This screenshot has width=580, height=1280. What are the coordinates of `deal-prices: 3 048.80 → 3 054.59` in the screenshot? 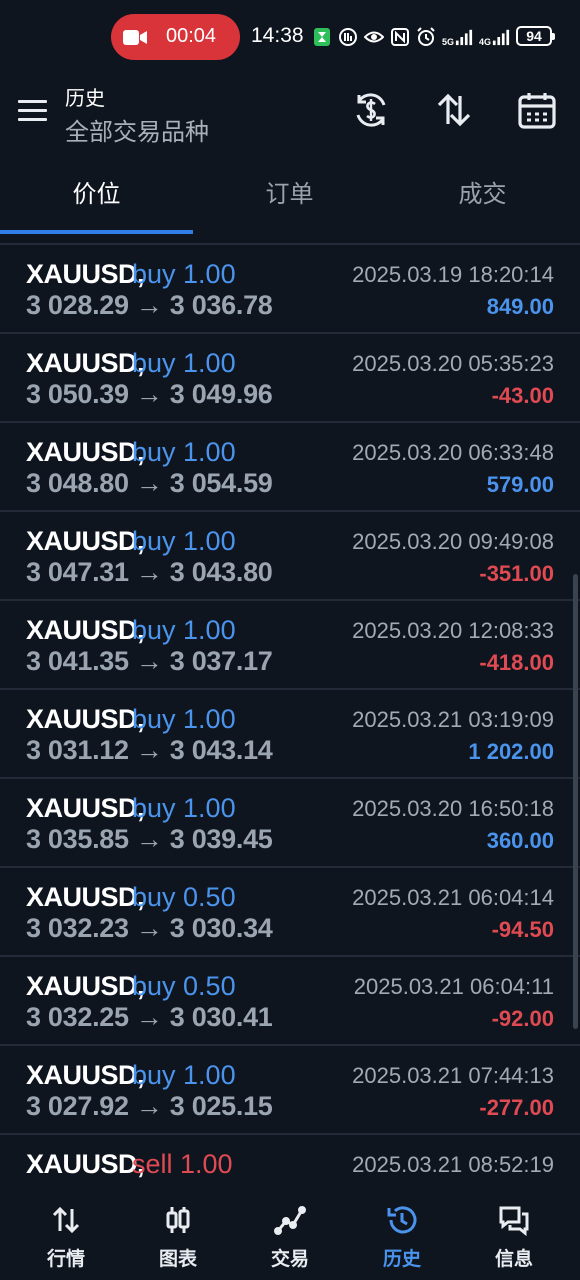 It's located at (149, 483).